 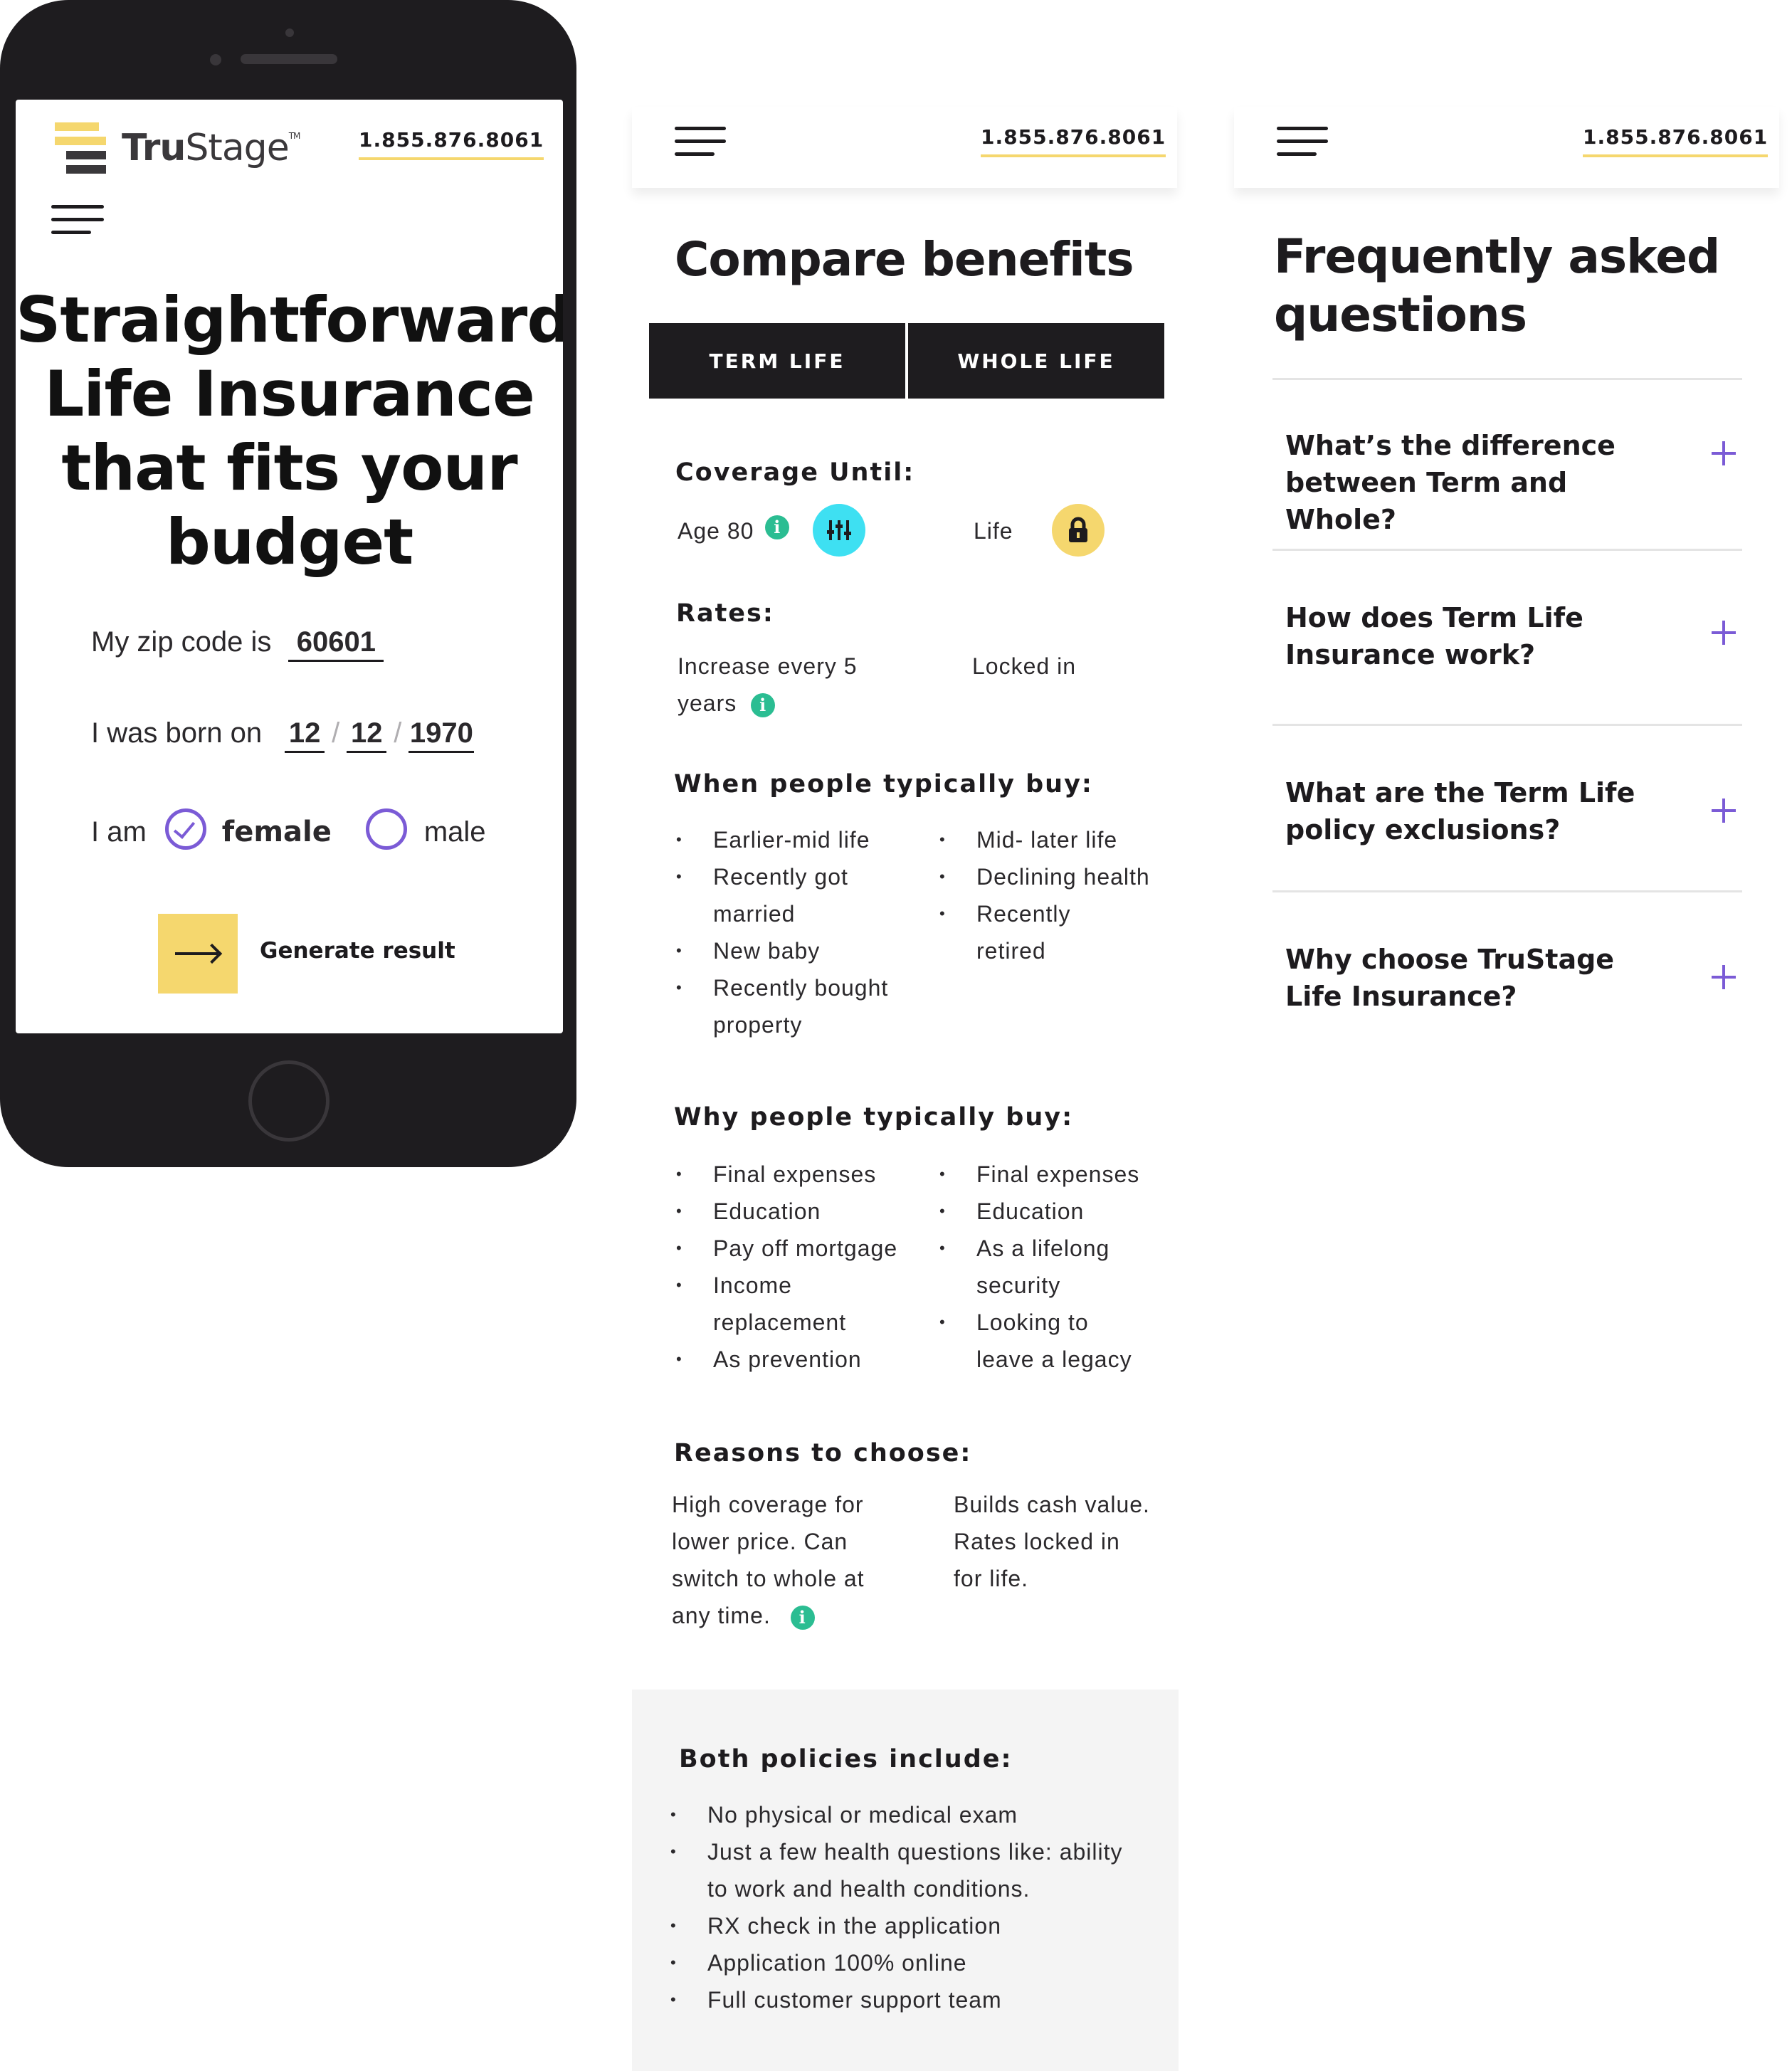 What do you see at coordinates (119, 832) in the screenshot?
I see `gender-label: I am` at bounding box center [119, 832].